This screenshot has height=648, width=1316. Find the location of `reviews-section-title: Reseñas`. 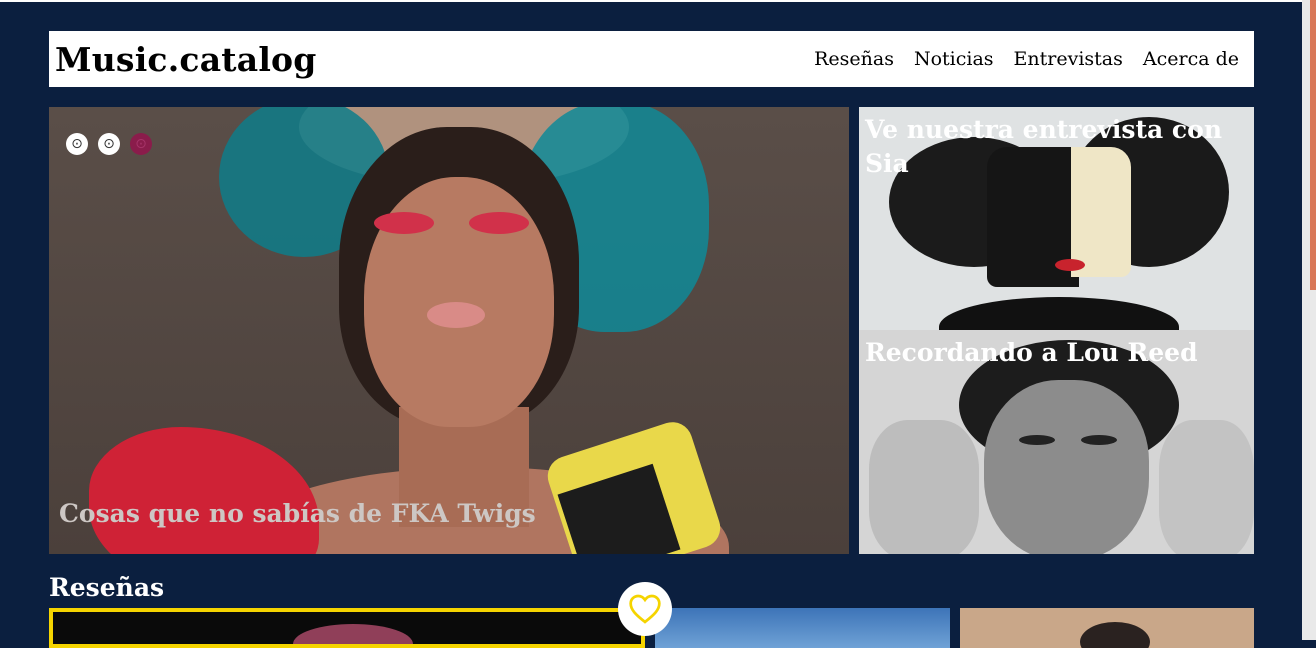

reviews-section-title: Reseñas is located at coordinates (107, 587).